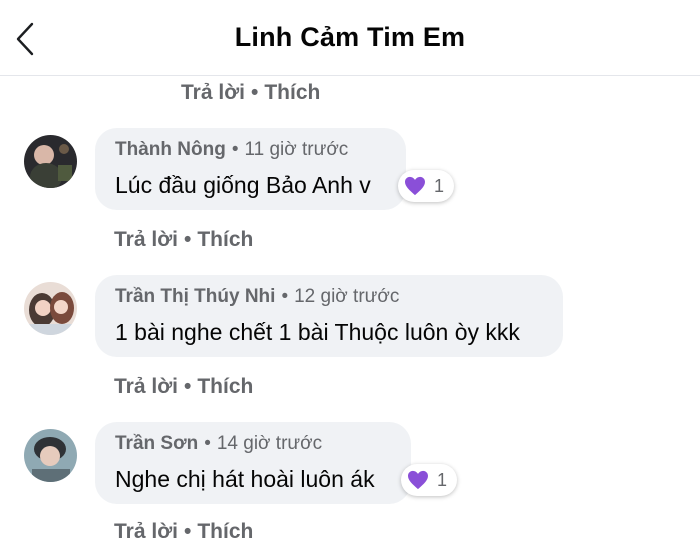 Image resolution: width=700 pixels, height=548 pixels. I want to click on comment-actions-previous: Trả lời • Thích, so click(250, 93).